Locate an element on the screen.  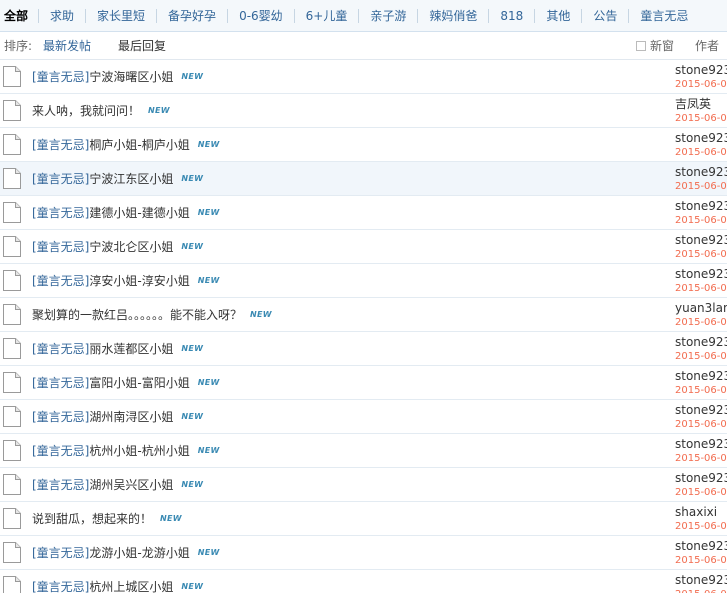
thread-row: [童言无忌]湖州南浔区小姐 NEW stone9236 2015-06-09 is located at coordinates (363, 417).